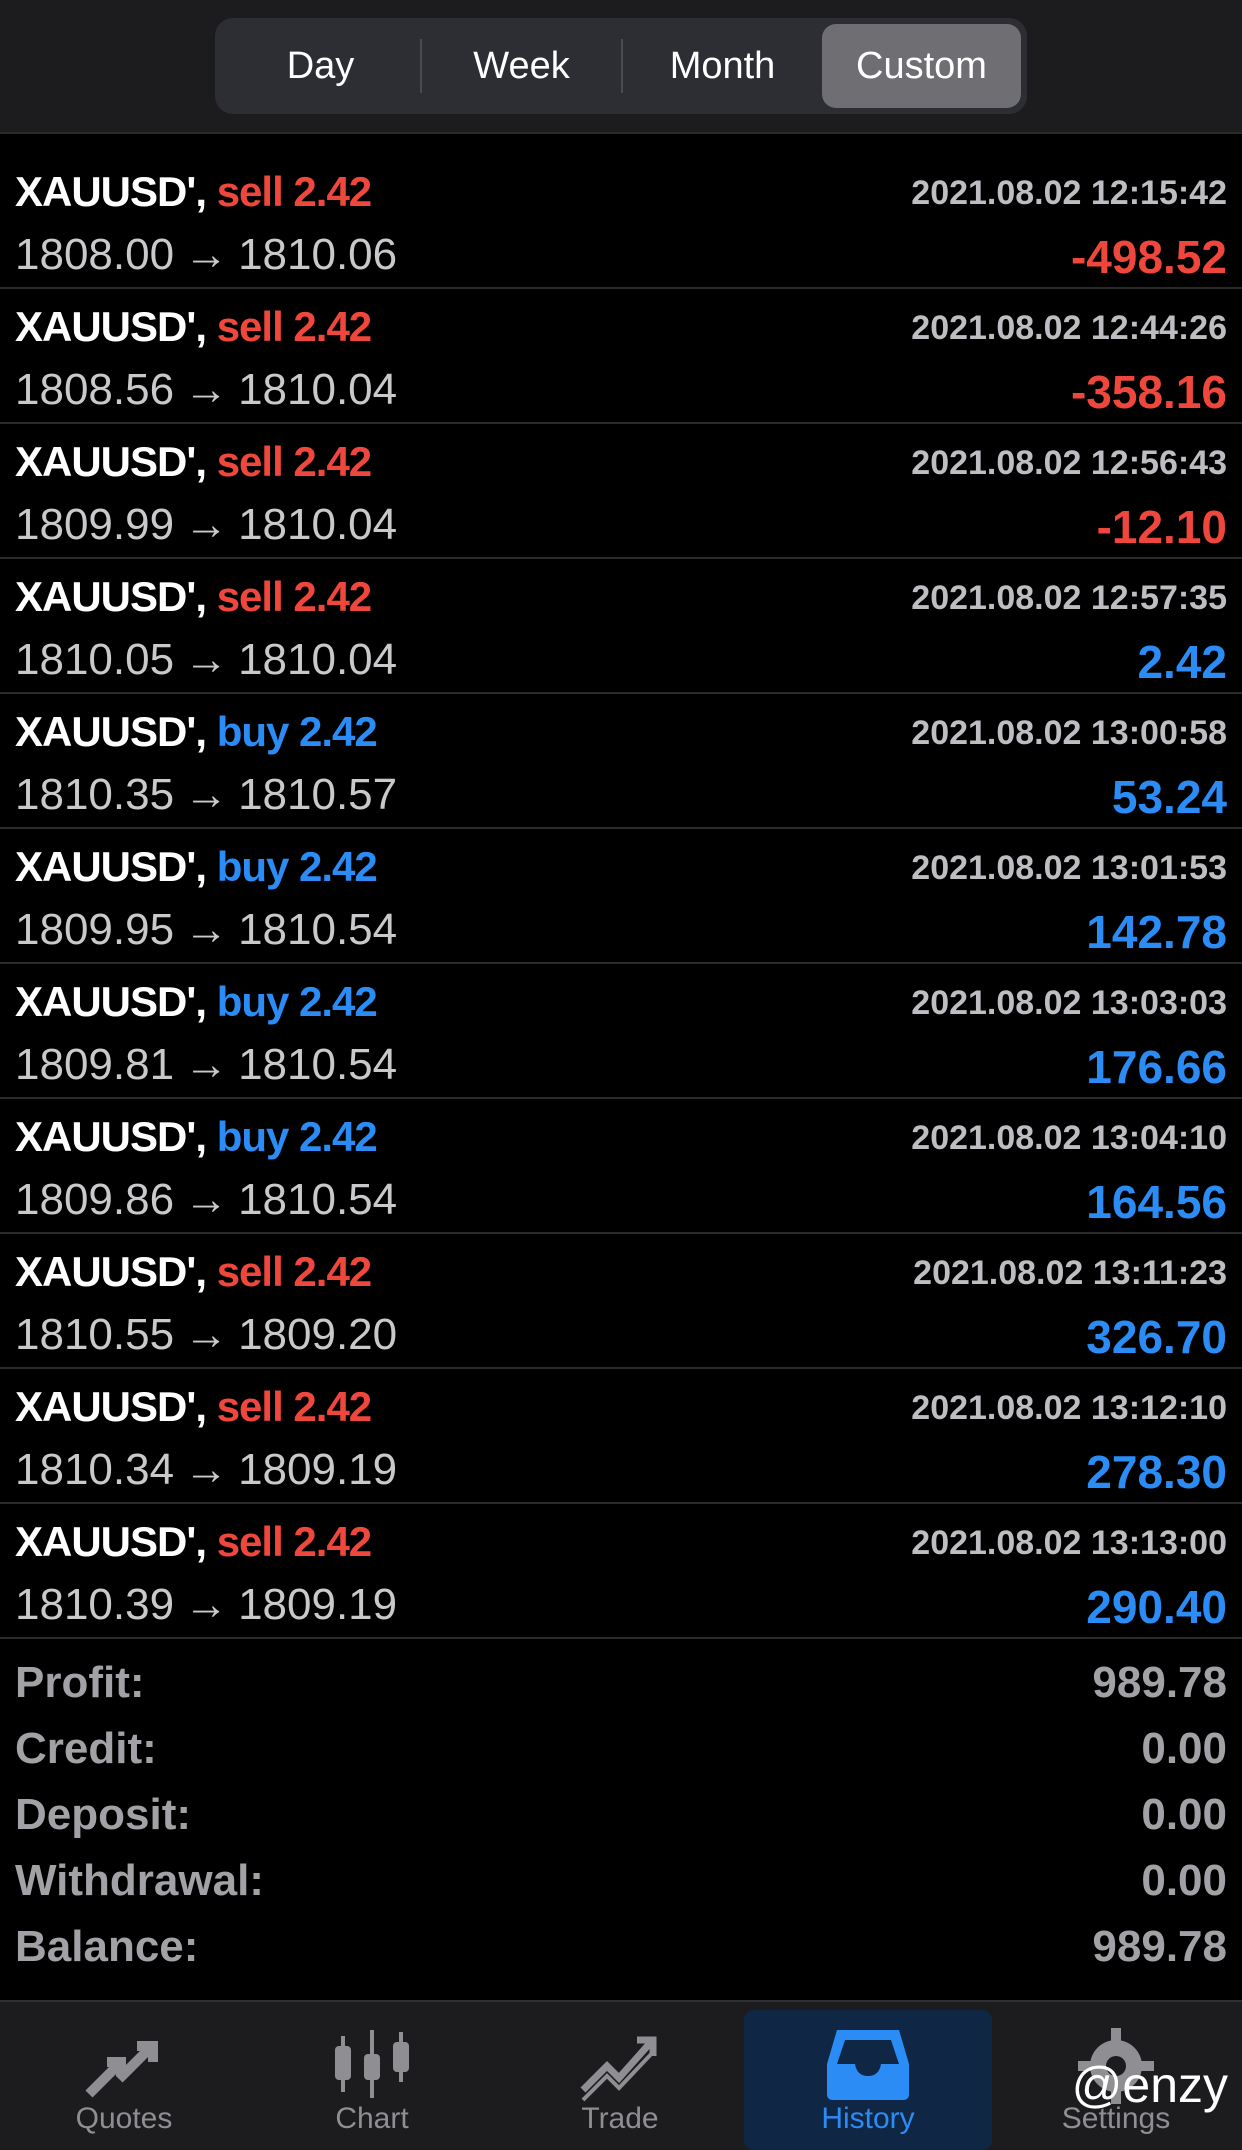 This screenshot has height=2150, width=1242. Describe the element at coordinates (139, 1880) in the screenshot. I see `summary-withdrawal-label: Withdrawal:` at that location.